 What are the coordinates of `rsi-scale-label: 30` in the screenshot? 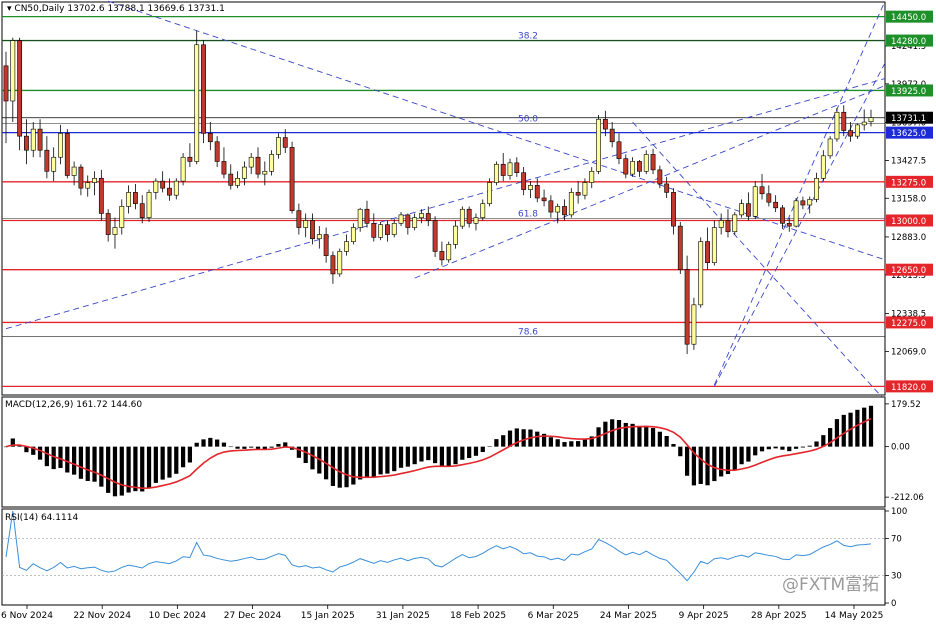 It's located at (896, 576).